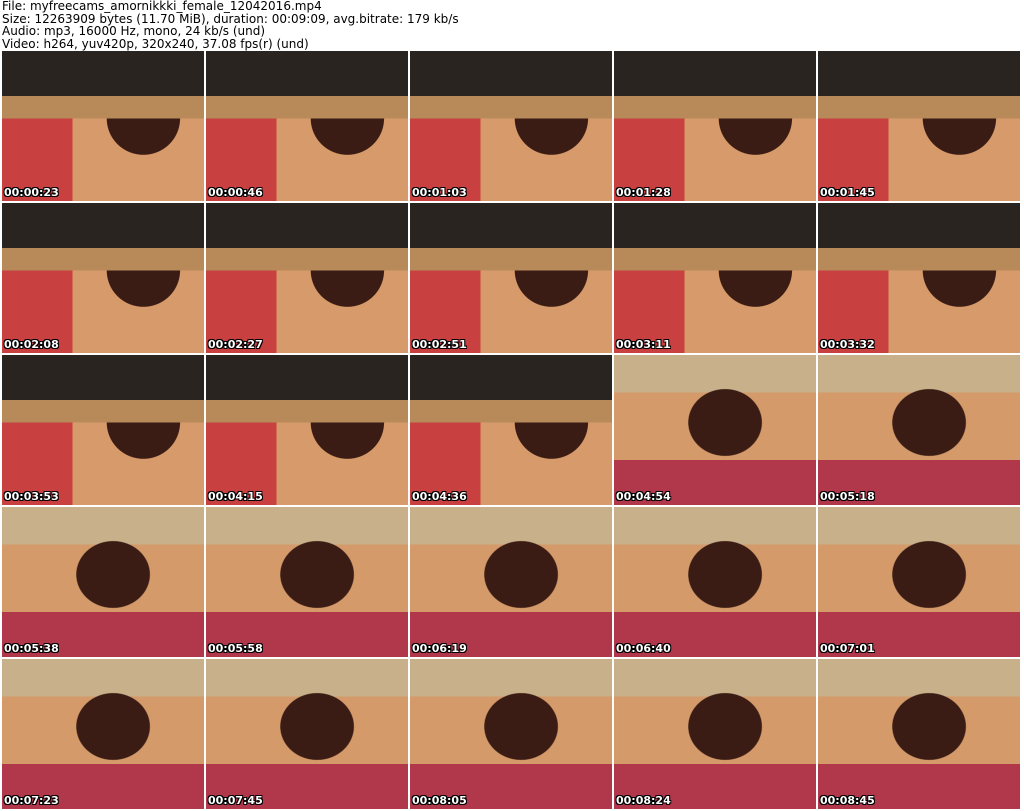 The image size is (1024, 811). I want to click on frame-timestamp: 00:08:05, so click(439, 800).